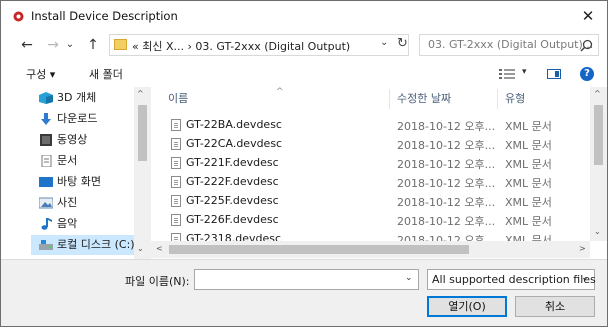 Image resolution: width=608 pixels, height=327 pixels. I want to click on app-logo-icon, so click(18, 16).